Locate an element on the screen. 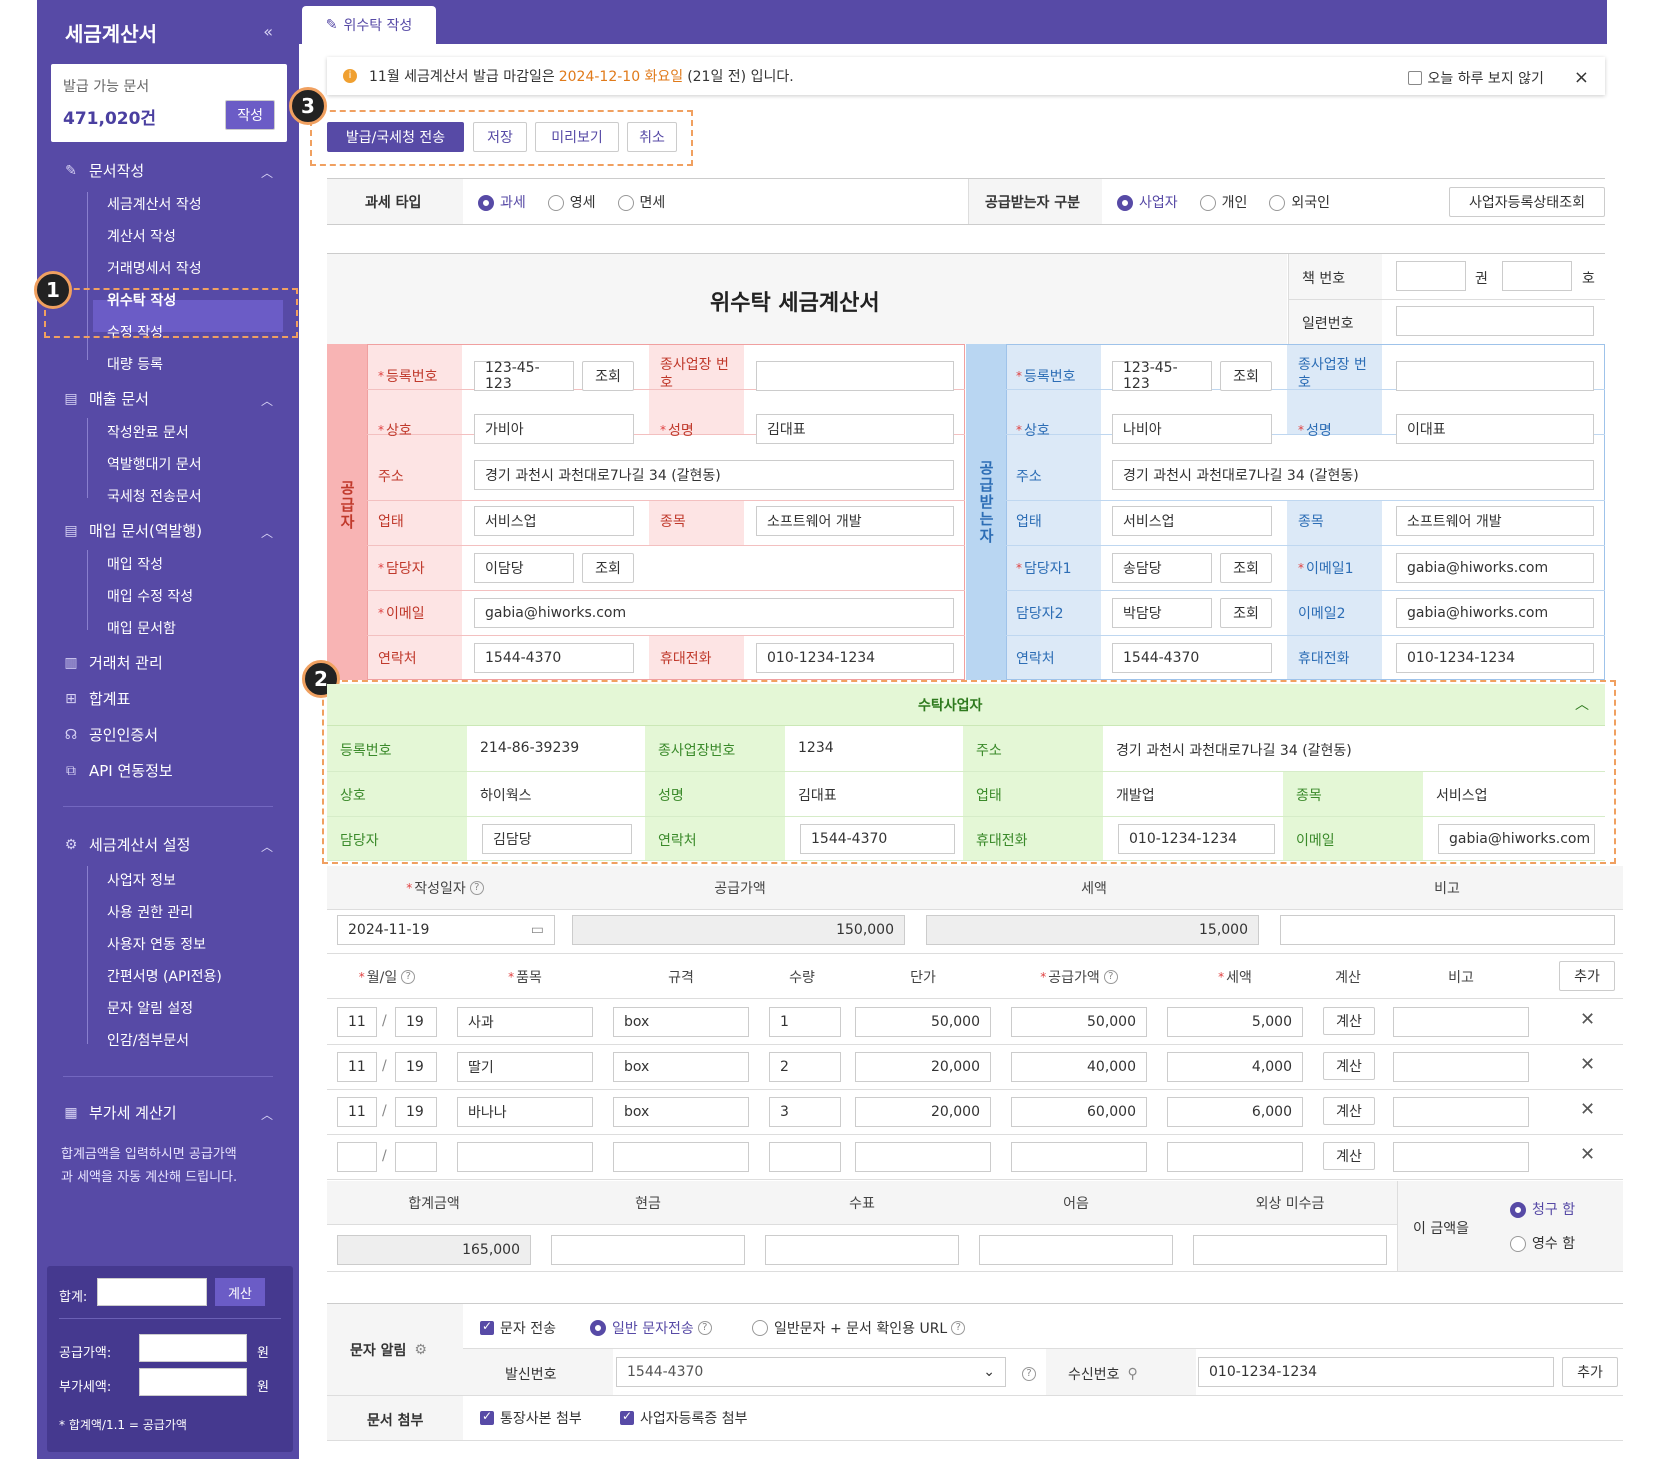 The width and height of the screenshot is (1655, 1459). sidebar-item-nts-sent: 국세청 전송문서 is located at coordinates (154, 496).